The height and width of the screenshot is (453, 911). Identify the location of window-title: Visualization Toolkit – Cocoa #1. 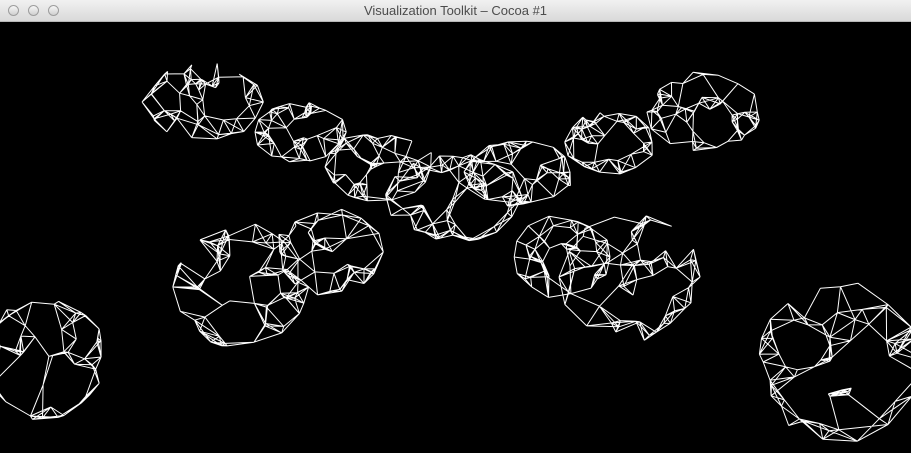
(455, 10).